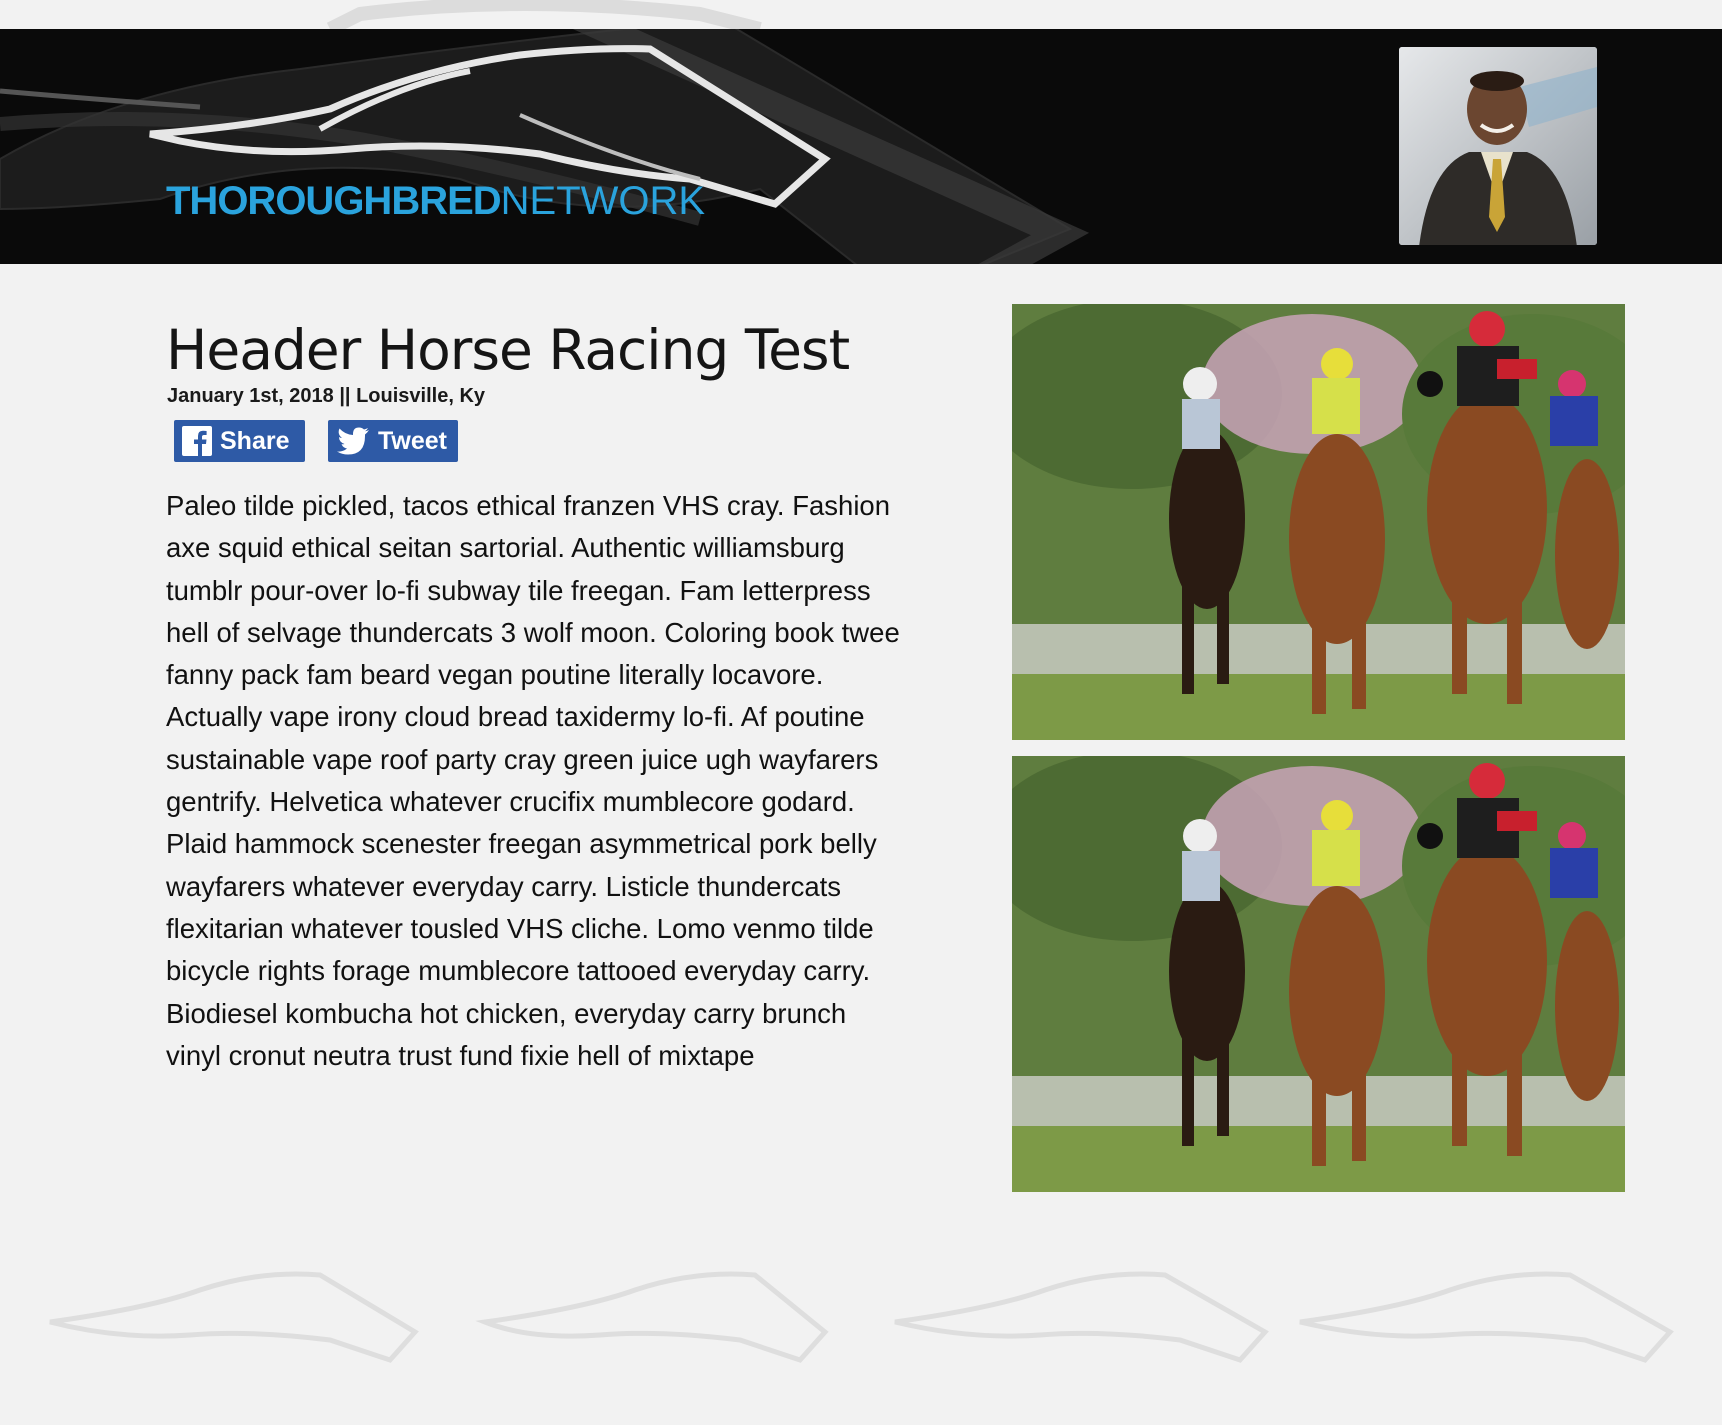 The width and height of the screenshot is (1722, 1425). I want to click on twitter-bird-icon, so click(353, 441).